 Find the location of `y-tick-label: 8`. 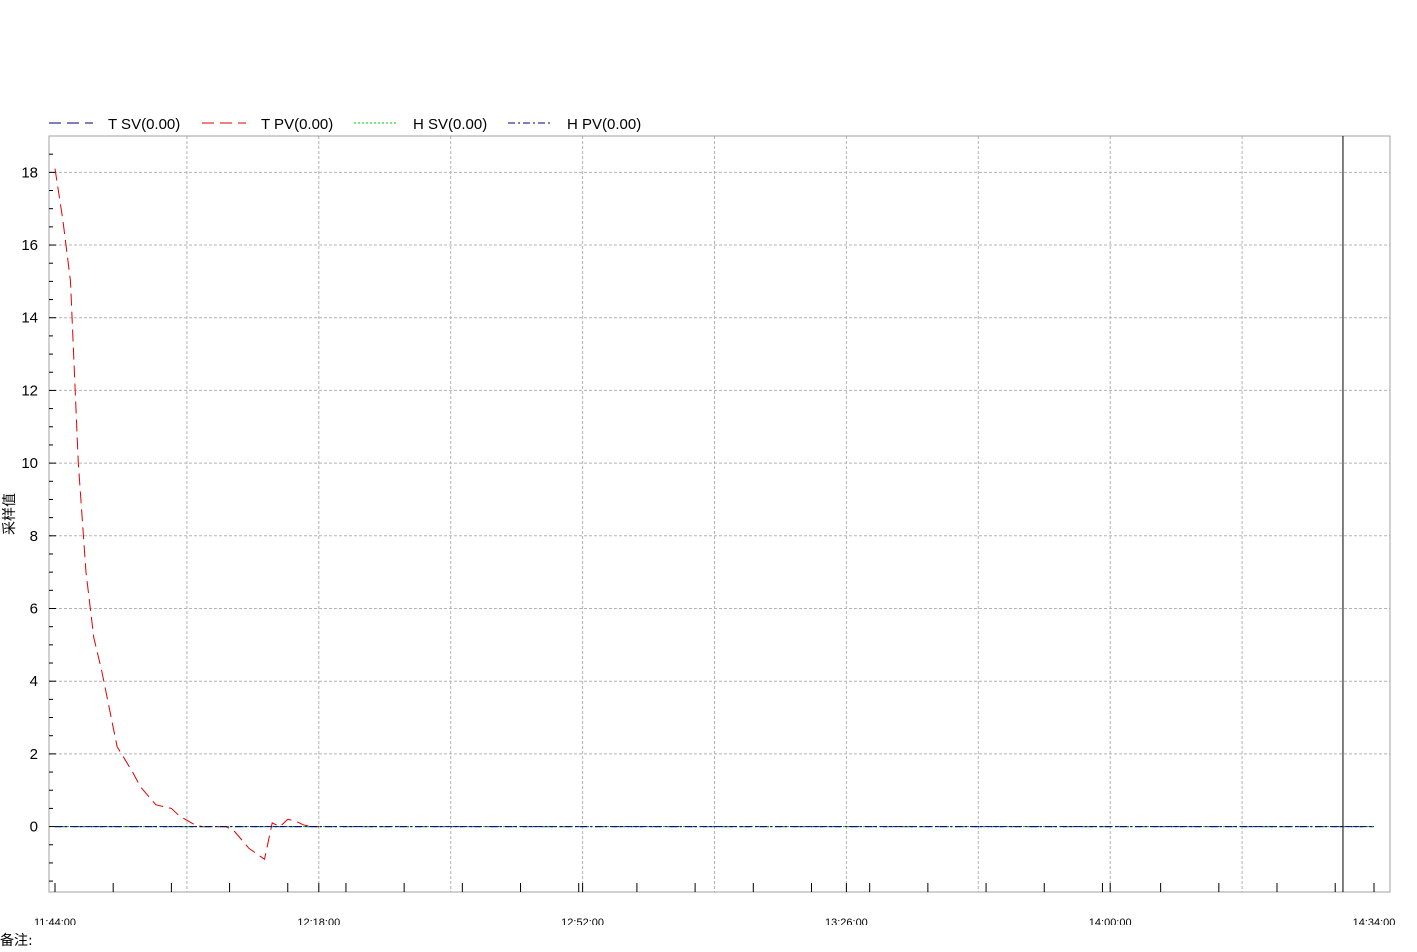

y-tick-label: 8 is located at coordinates (34, 536).